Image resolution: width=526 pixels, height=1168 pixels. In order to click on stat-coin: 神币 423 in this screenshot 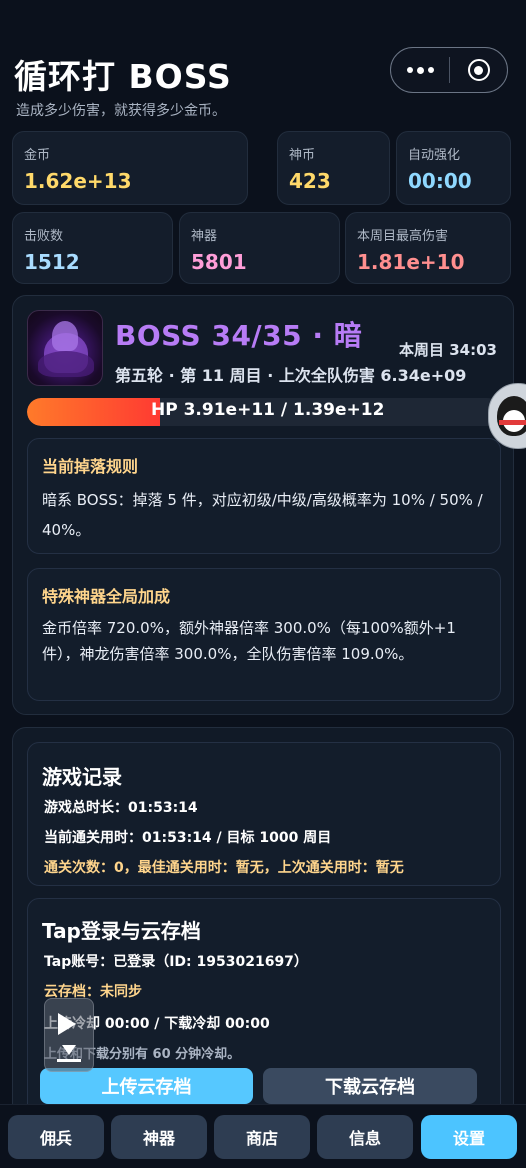, I will do `click(333, 168)`.